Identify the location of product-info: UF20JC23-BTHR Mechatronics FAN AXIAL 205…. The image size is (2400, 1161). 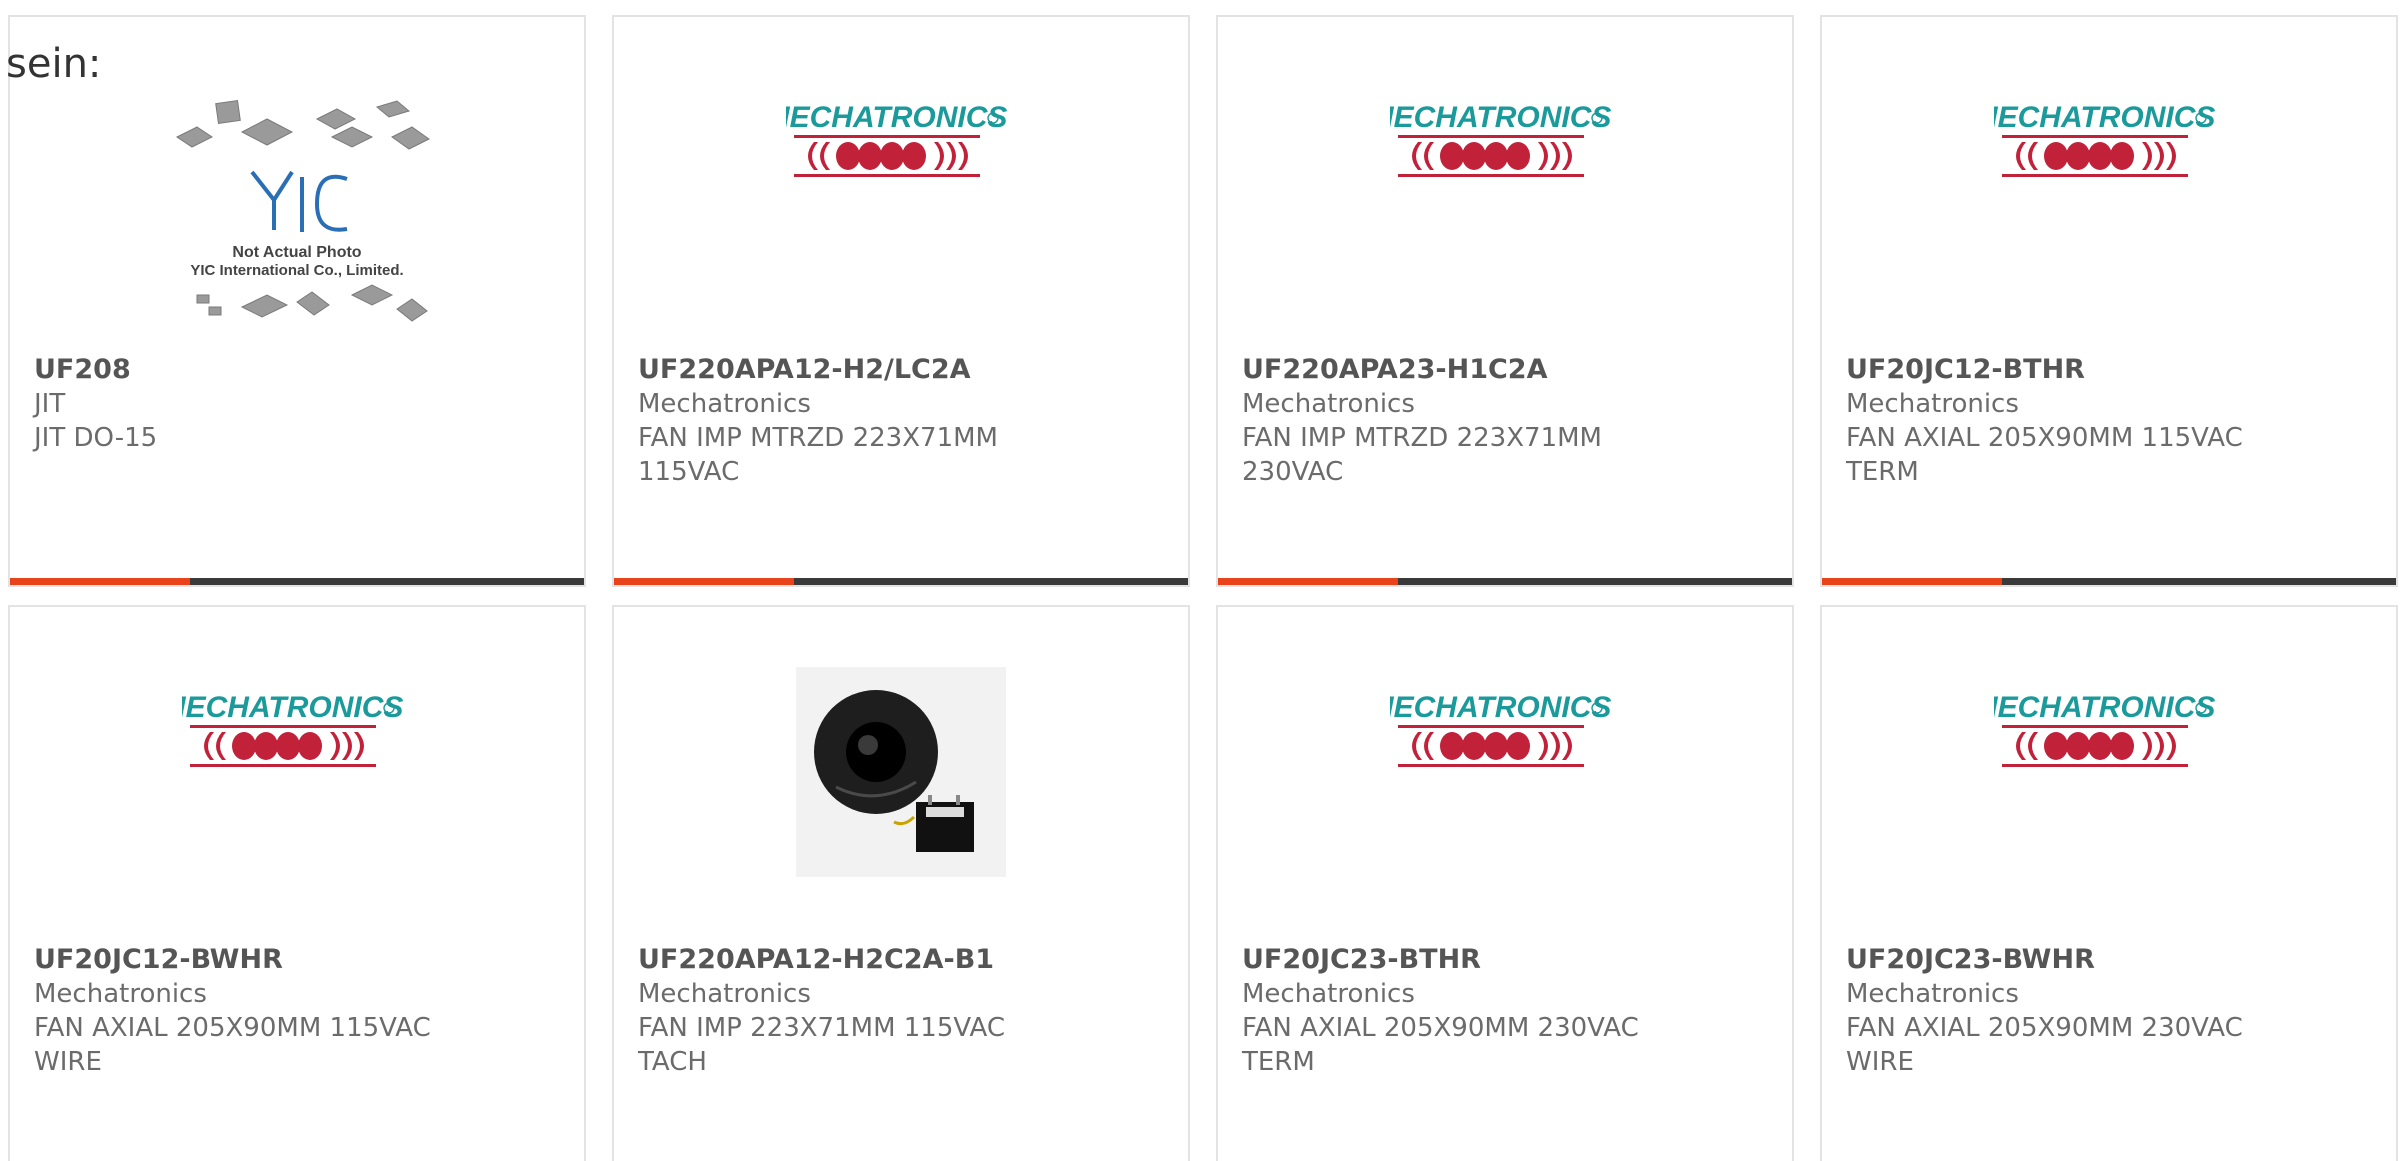
(1505, 1011).